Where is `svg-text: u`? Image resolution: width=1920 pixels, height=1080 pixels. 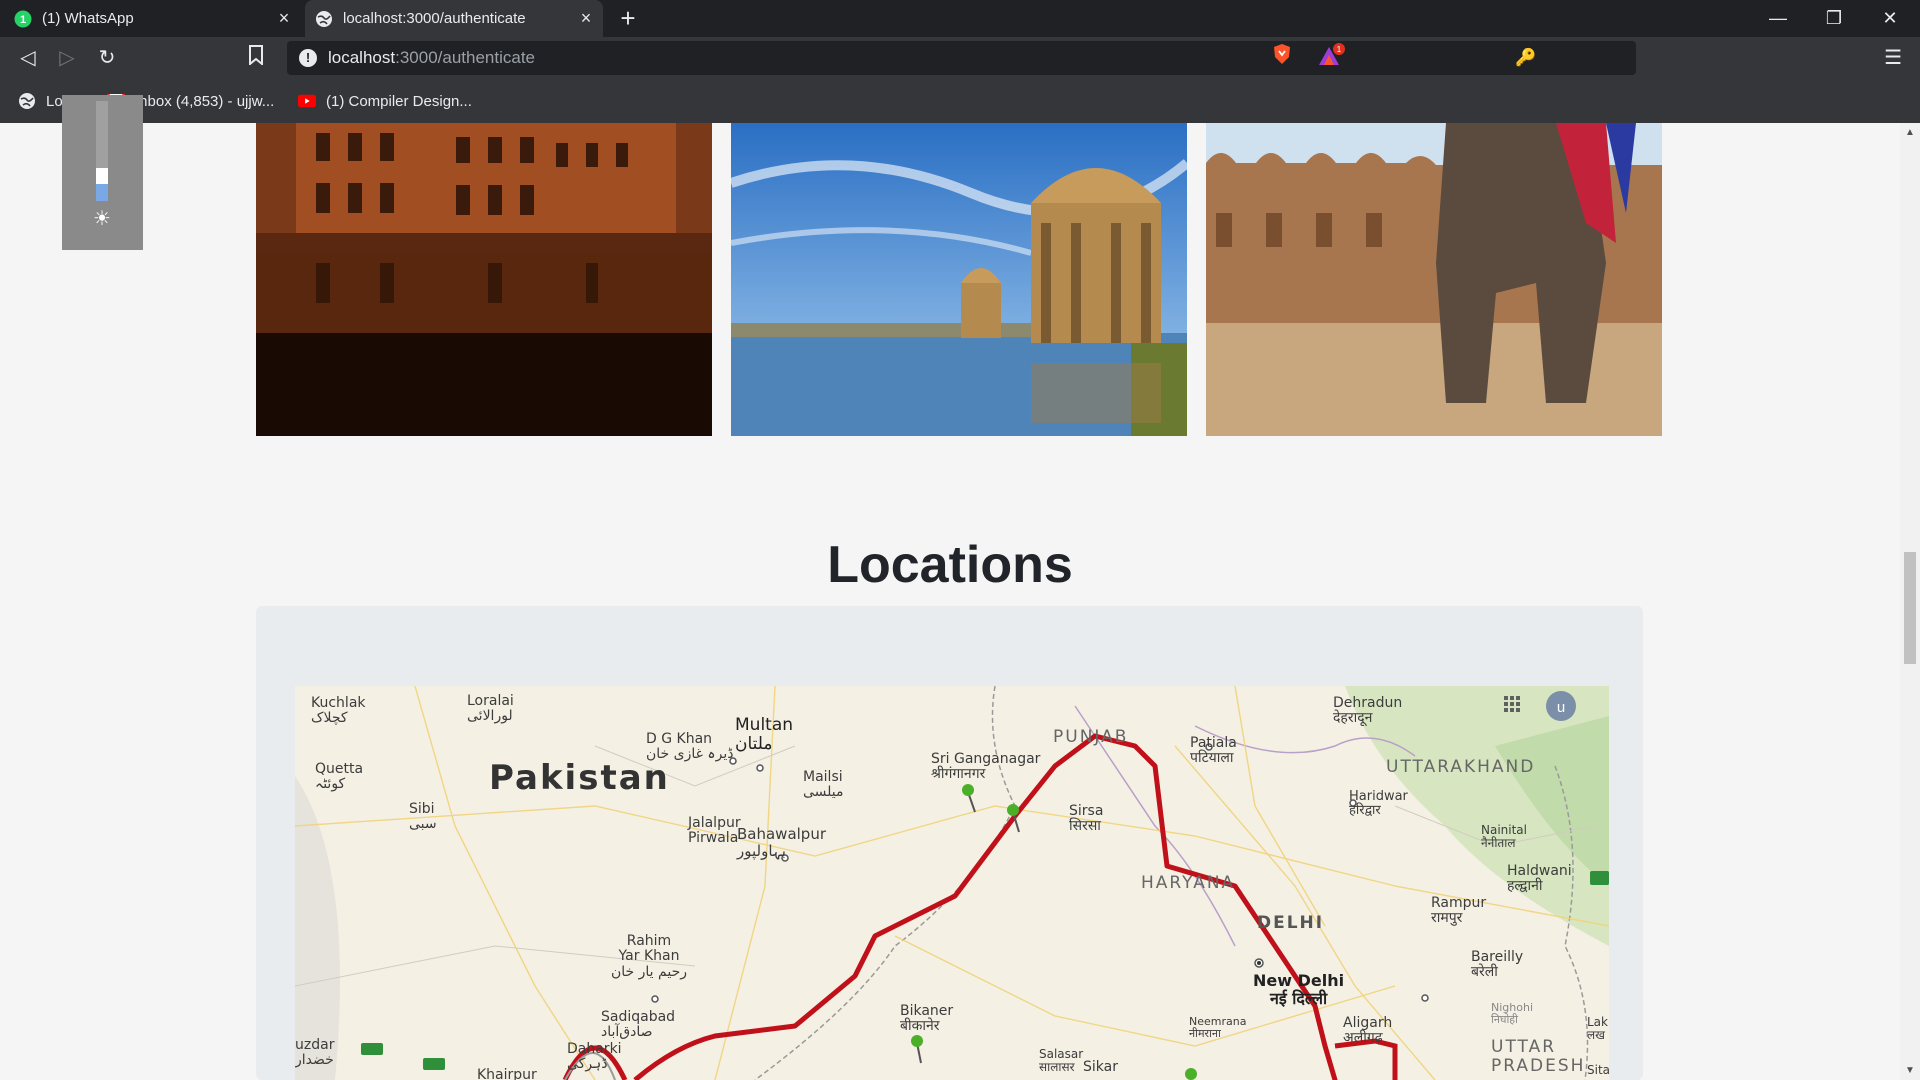 svg-text: u is located at coordinates (1561, 707).